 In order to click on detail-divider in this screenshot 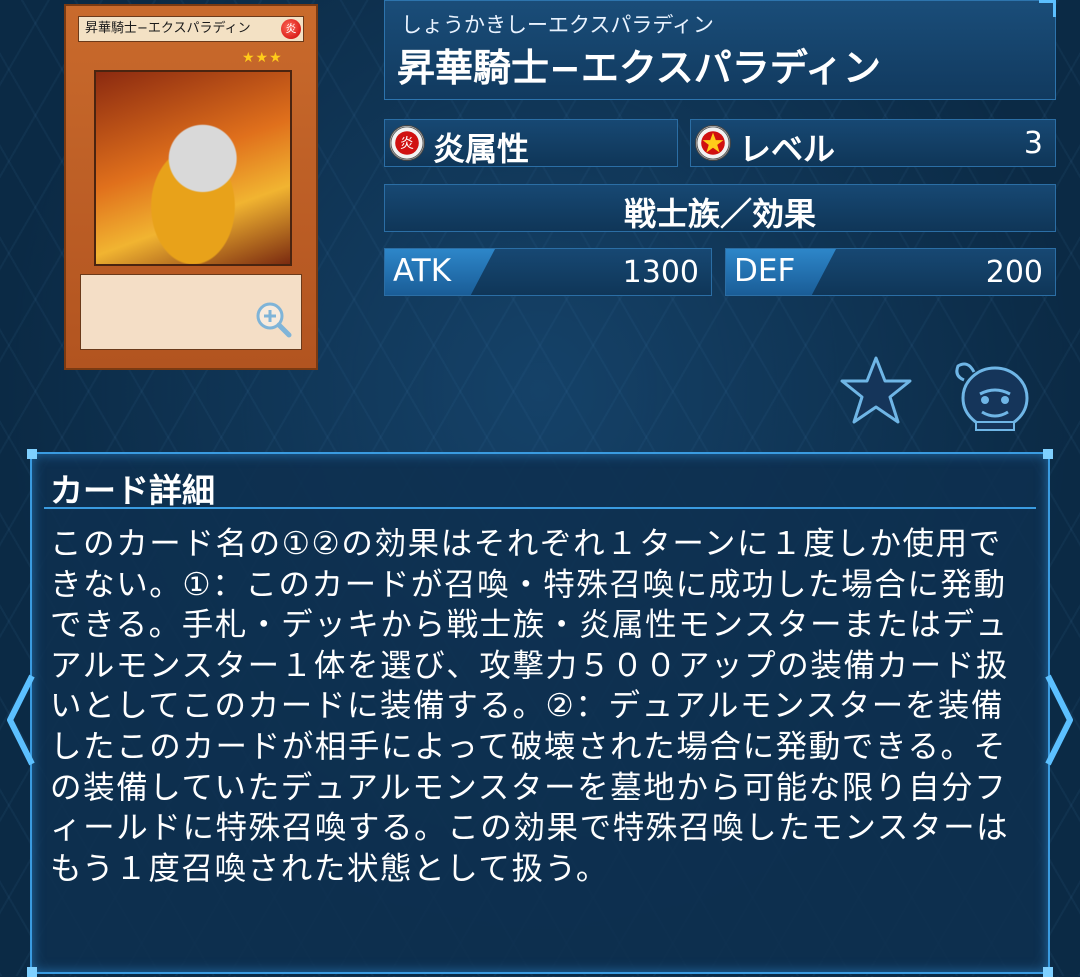, I will do `click(540, 508)`.